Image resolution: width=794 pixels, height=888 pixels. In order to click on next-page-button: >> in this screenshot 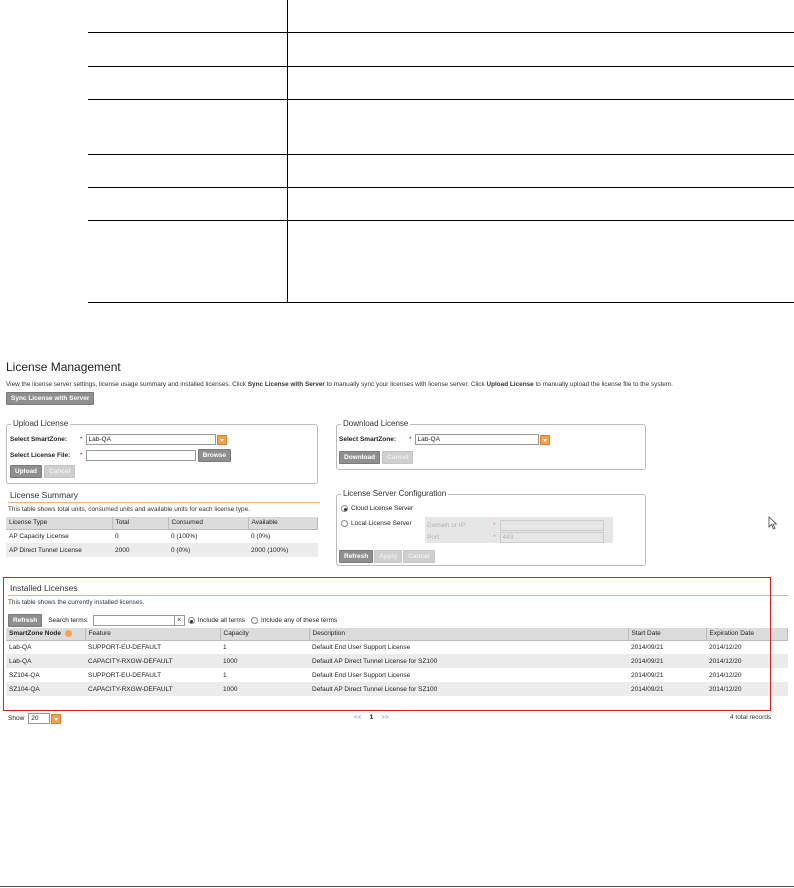, I will do `click(385, 717)`.